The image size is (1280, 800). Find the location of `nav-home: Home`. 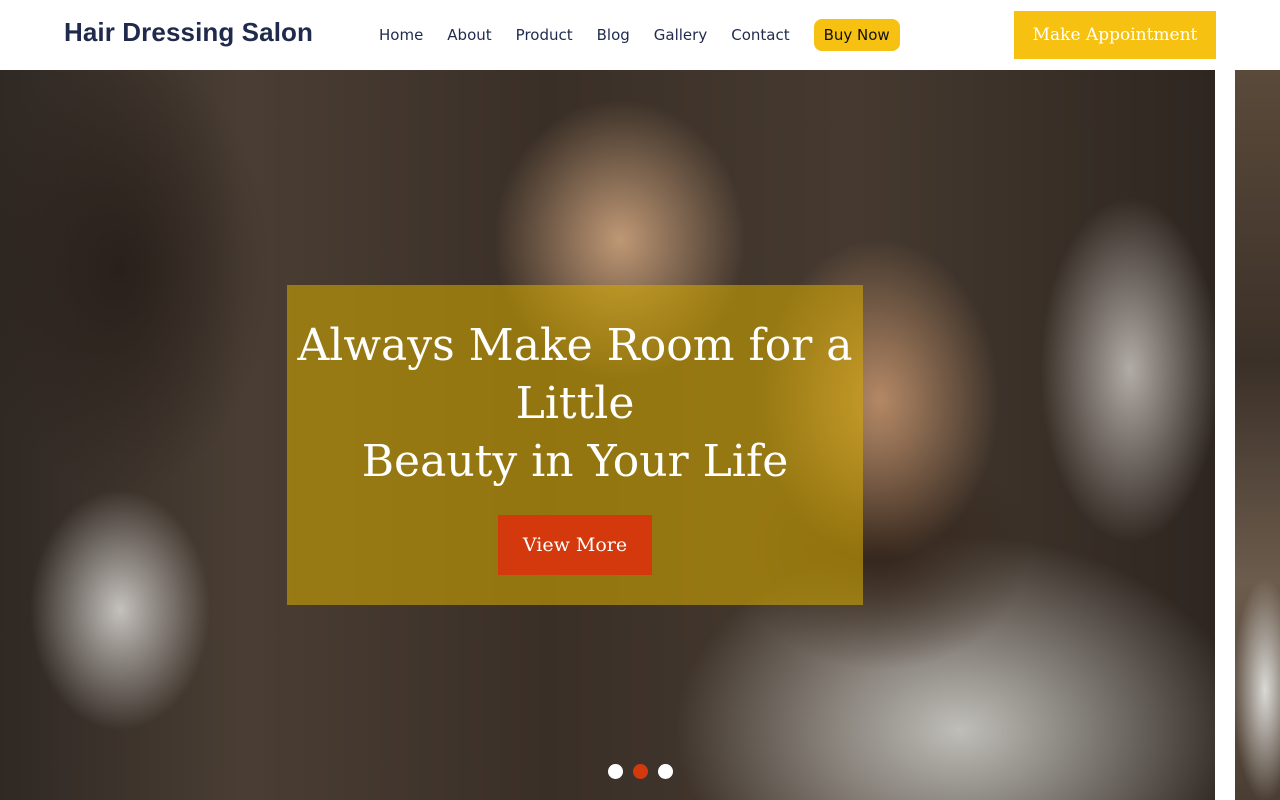

nav-home: Home is located at coordinates (401, 35).